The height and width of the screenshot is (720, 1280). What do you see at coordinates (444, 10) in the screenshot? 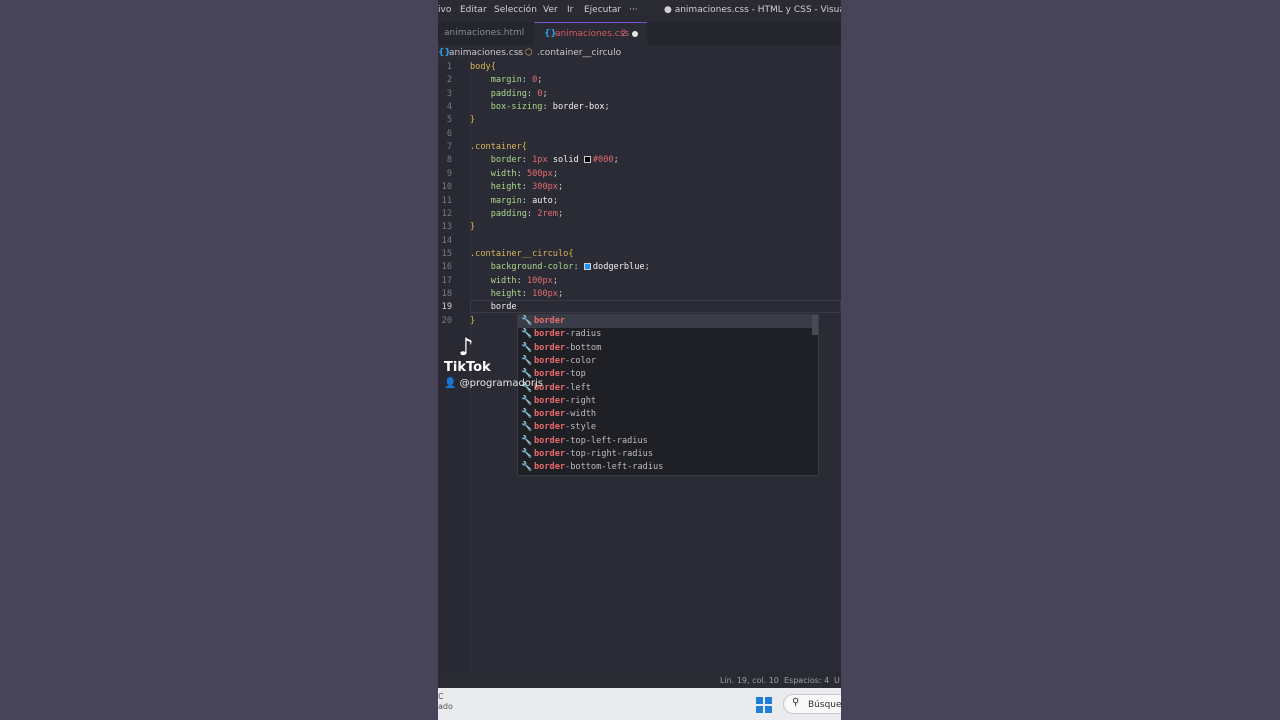
I see `menu-file: ivo` at bounding box center [444, 10].